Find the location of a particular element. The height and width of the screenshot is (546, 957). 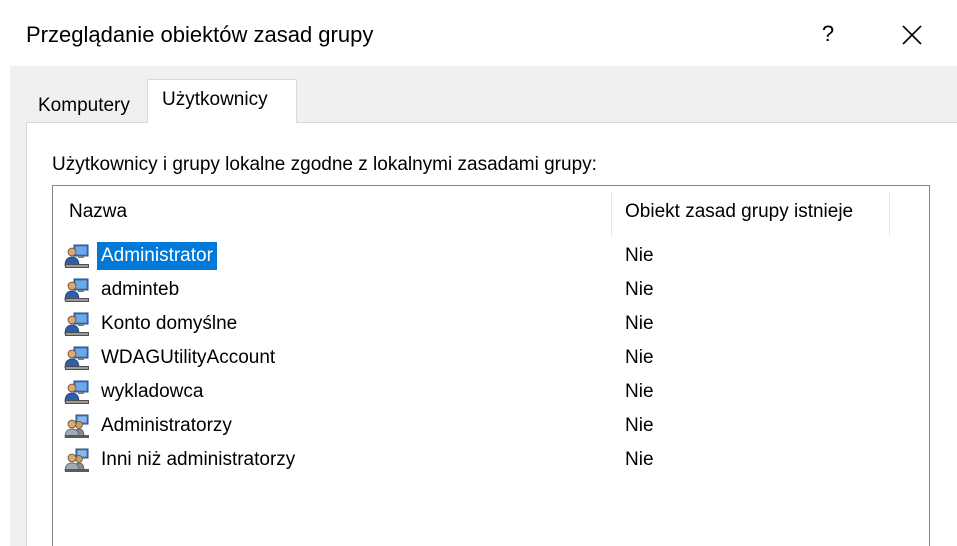

close-button is located at coordinates (912, 35).